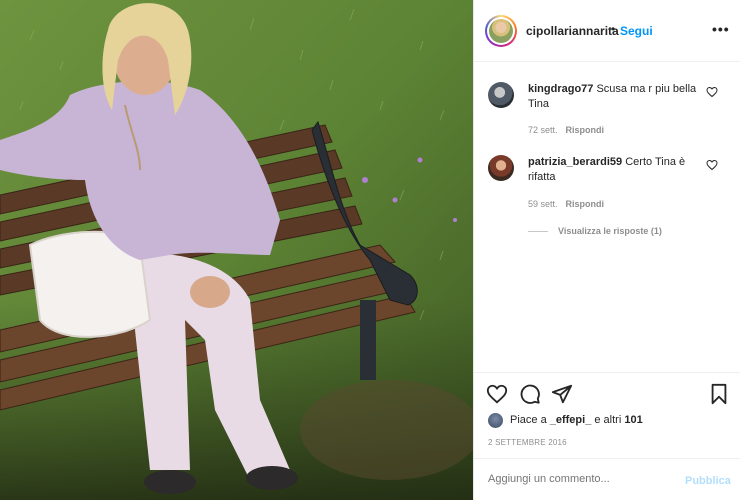 The height and width of the screenshot is (500, 740). What do you see at coordinates (530, 394) in the screenshot?
I see `comment-icon` at bounding box center [530, 394].